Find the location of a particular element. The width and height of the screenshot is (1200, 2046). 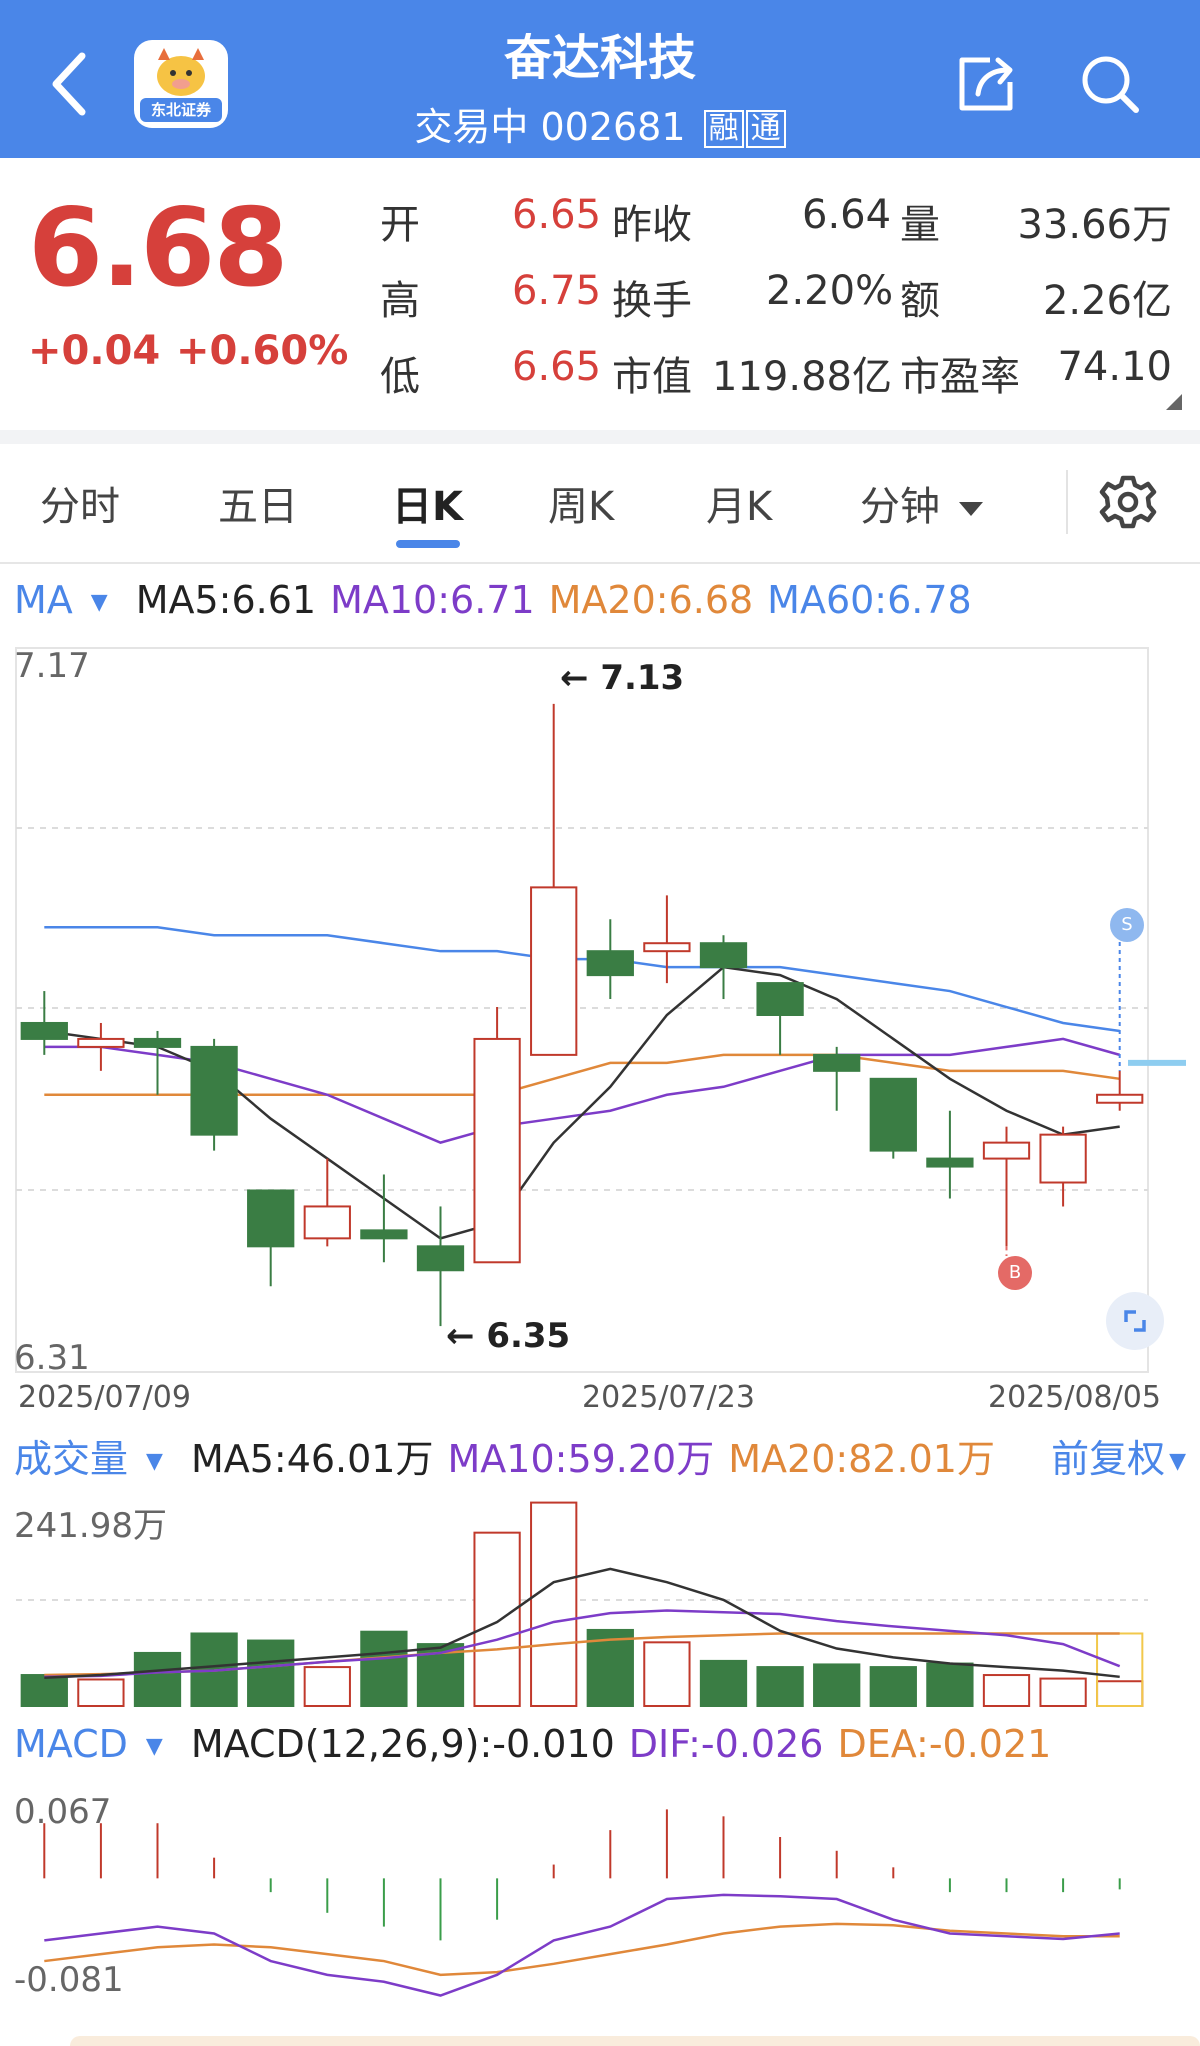

date-label-end: 2025/08/05 is located at coordinates (1074, 1397).